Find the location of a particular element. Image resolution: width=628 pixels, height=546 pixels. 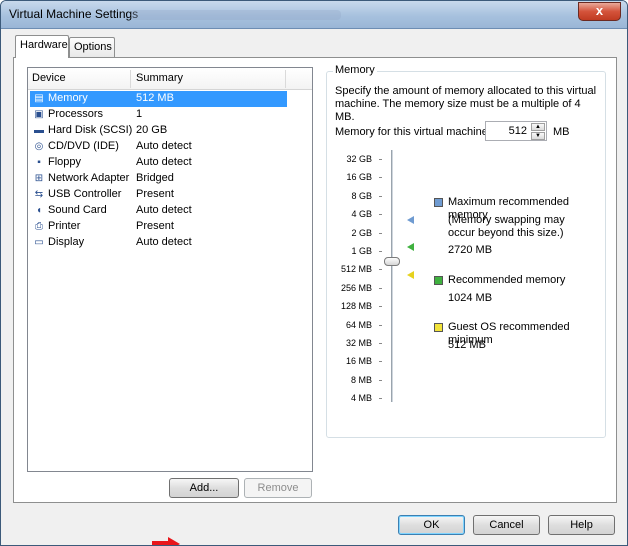

device-summary: Present is located at coordinates (155, 226).